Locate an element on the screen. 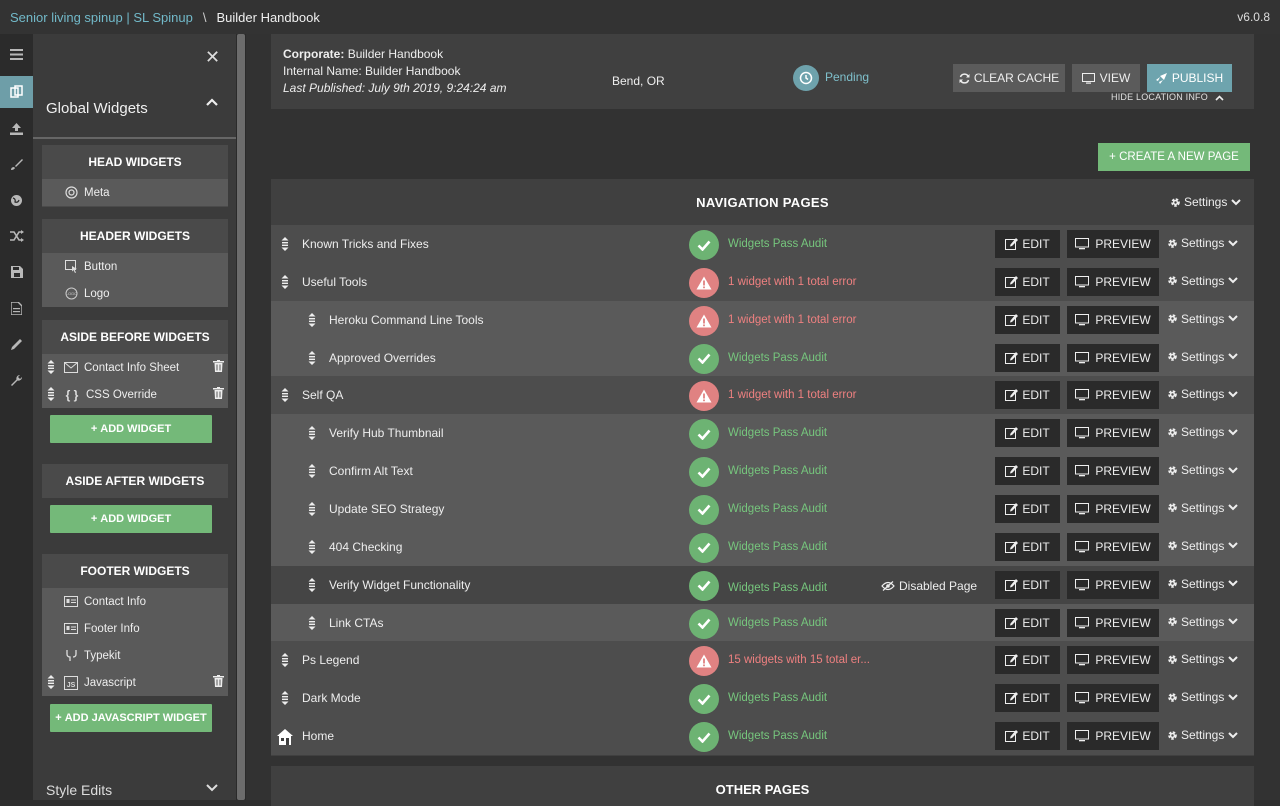  page-name: Heroku Command Line Tools is located at coordinates (406, 320).